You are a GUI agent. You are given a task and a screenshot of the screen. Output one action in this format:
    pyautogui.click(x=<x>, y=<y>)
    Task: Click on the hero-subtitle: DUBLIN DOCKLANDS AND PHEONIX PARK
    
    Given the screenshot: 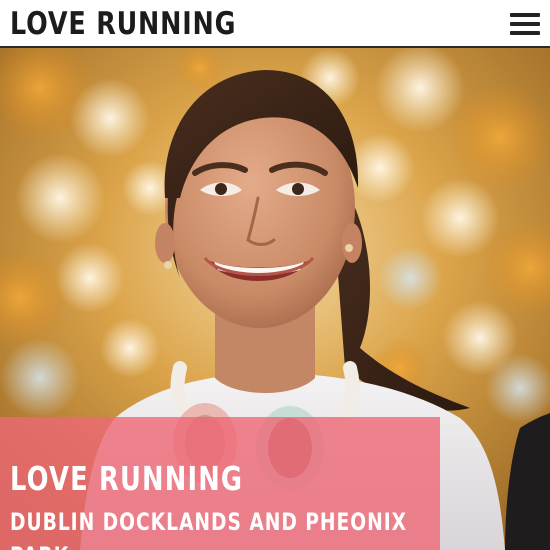 What is the action you would take?
    pyautogui.click(x=208, y=529)
    